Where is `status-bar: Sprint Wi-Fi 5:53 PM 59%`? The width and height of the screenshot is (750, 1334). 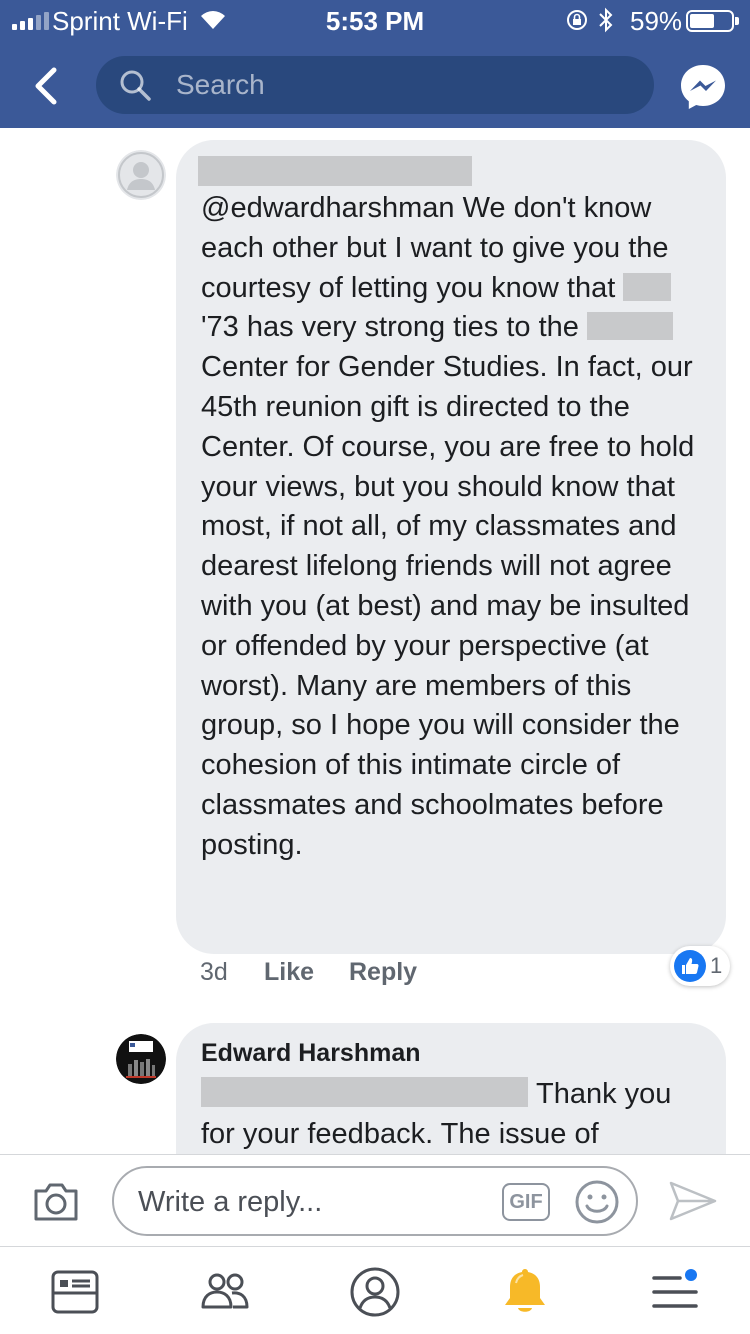
status-bar: Sprint Wi-Fi 5:53 PM 59% is located at coordinates (375, 20).